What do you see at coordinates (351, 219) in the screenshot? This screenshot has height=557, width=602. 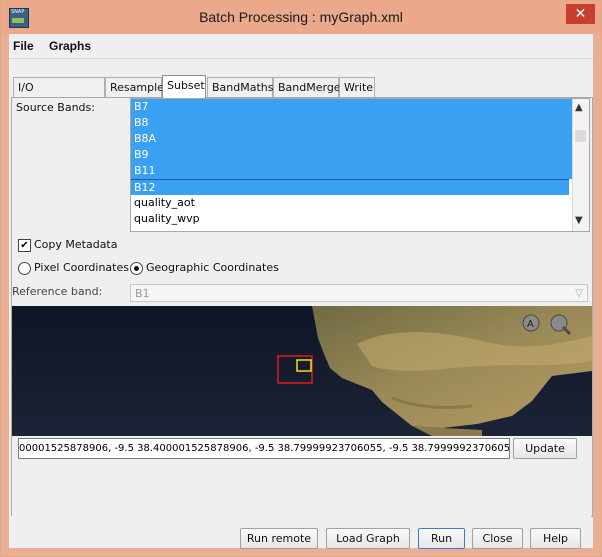 I see `band-list-item: quality_wvp` at bounding box center [351, 219].